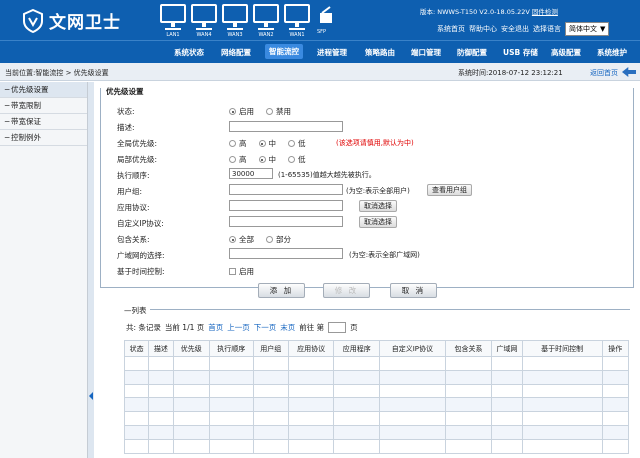 The width and height of the screenshot is (640, 458). I want to click on nav-port-management: 端口管理, so click(426, 52).